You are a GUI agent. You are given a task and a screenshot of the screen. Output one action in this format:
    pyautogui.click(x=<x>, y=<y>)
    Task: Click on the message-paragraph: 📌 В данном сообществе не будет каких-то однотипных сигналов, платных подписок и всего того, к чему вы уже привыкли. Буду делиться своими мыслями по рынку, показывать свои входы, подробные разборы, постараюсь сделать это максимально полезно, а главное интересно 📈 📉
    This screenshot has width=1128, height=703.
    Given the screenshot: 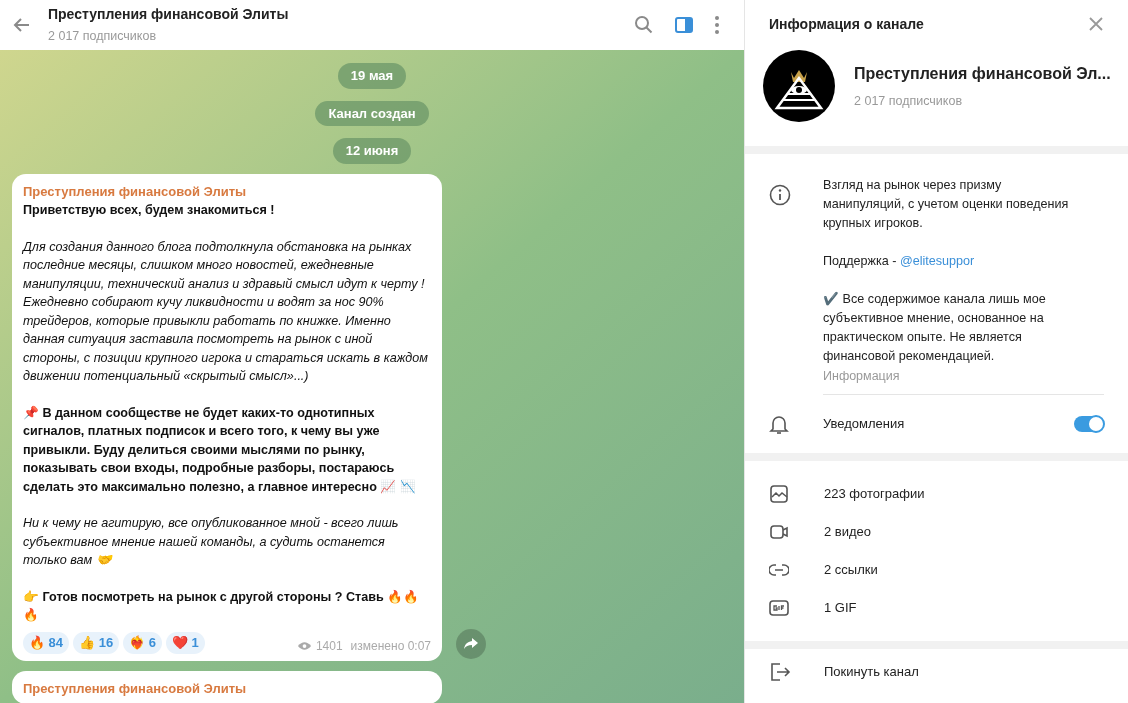 What is the action you would take?
    pyautogui.click(x=220, y=450)
    